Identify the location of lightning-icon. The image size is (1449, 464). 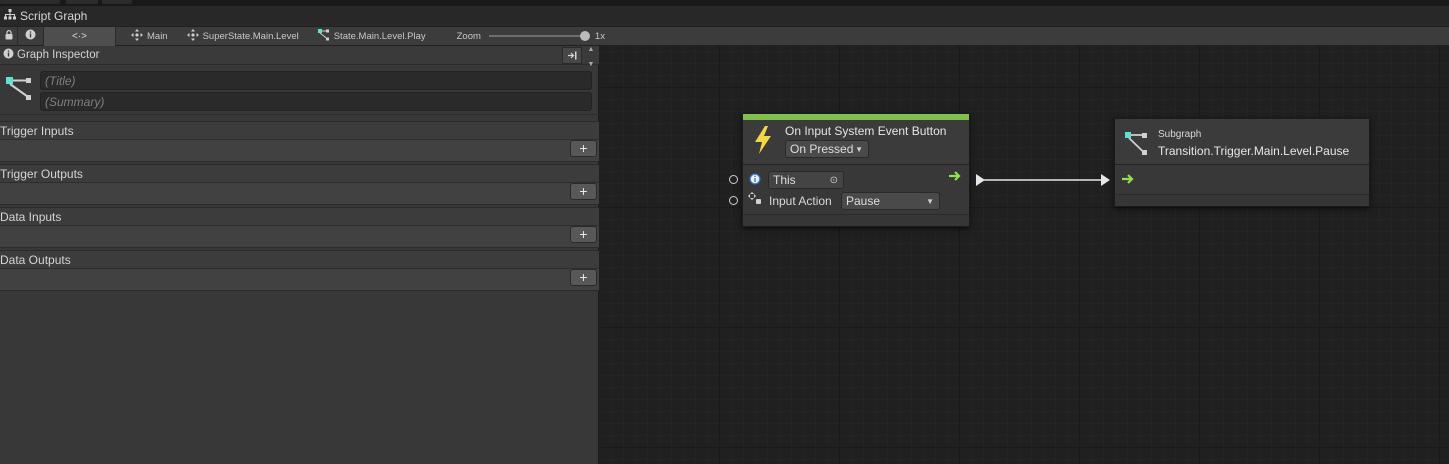
(763, 141).